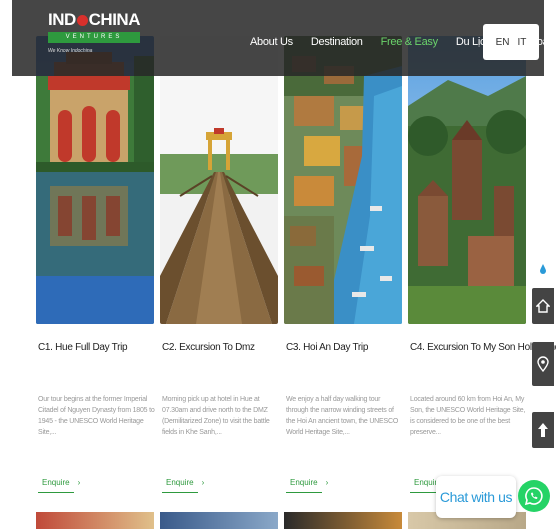  What do you see at coordinates (476, 497) in the screenshot?
I see `chat-with-us-bubble: Chat with us` at bounding box center [476, 497].